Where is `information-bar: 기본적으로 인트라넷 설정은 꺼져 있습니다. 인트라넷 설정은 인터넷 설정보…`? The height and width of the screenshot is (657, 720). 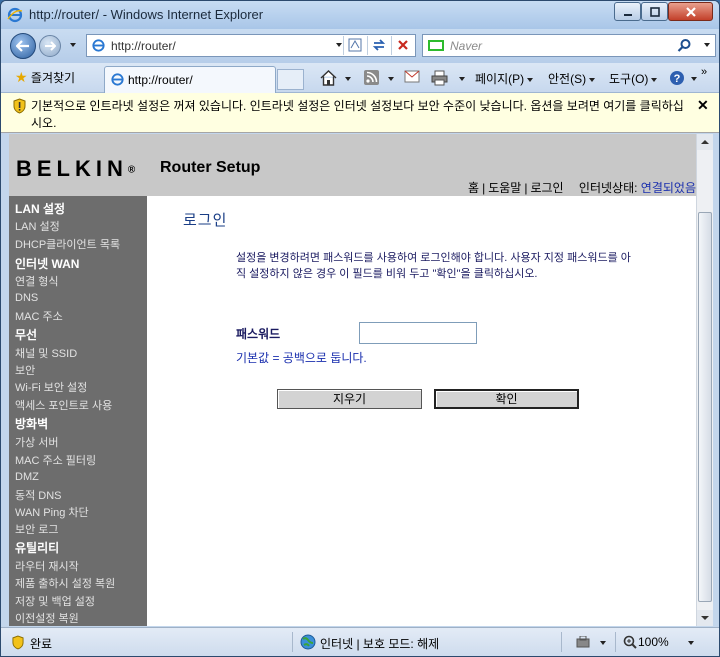
information-bar: 기본적으로 인트라넷 설정은 꺼져 있습니다. 인트라넷 설정은 인터넷 설정보… is located at coordinates (360, 113).